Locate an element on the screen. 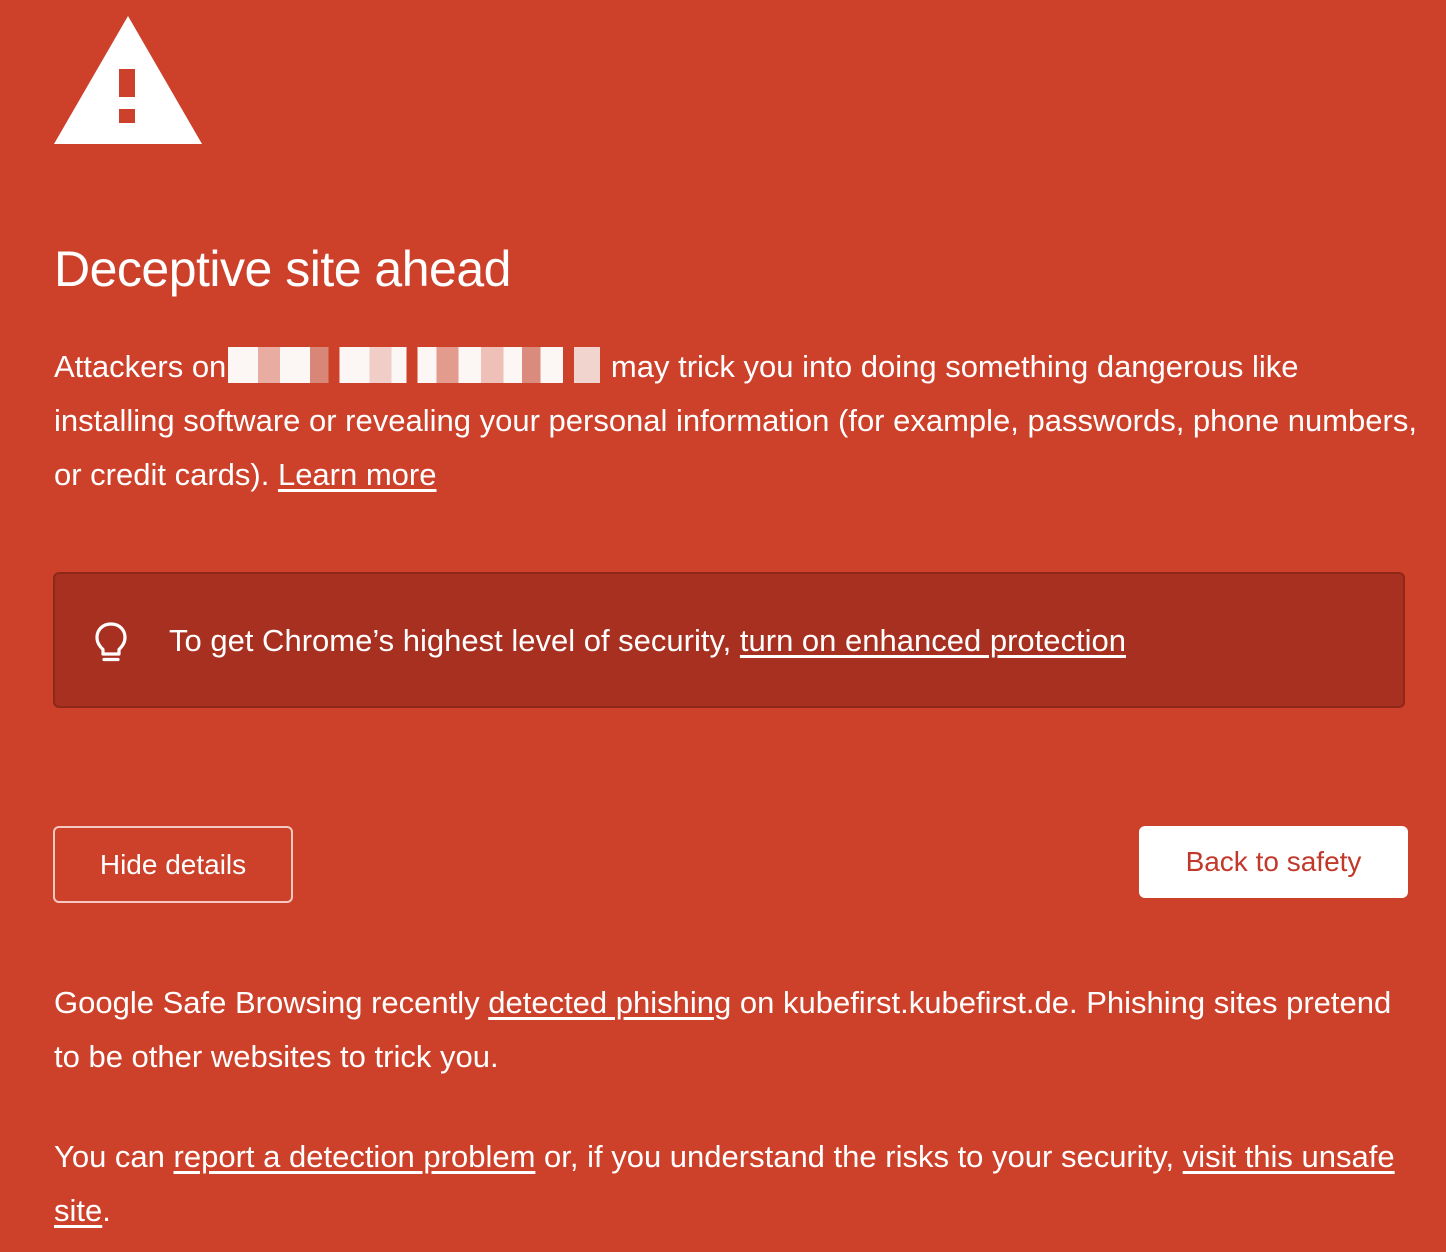 This screenshot has width=1446, height=1252. detected-phishing-link: detected phishing is located at coordinates (609, 1002).